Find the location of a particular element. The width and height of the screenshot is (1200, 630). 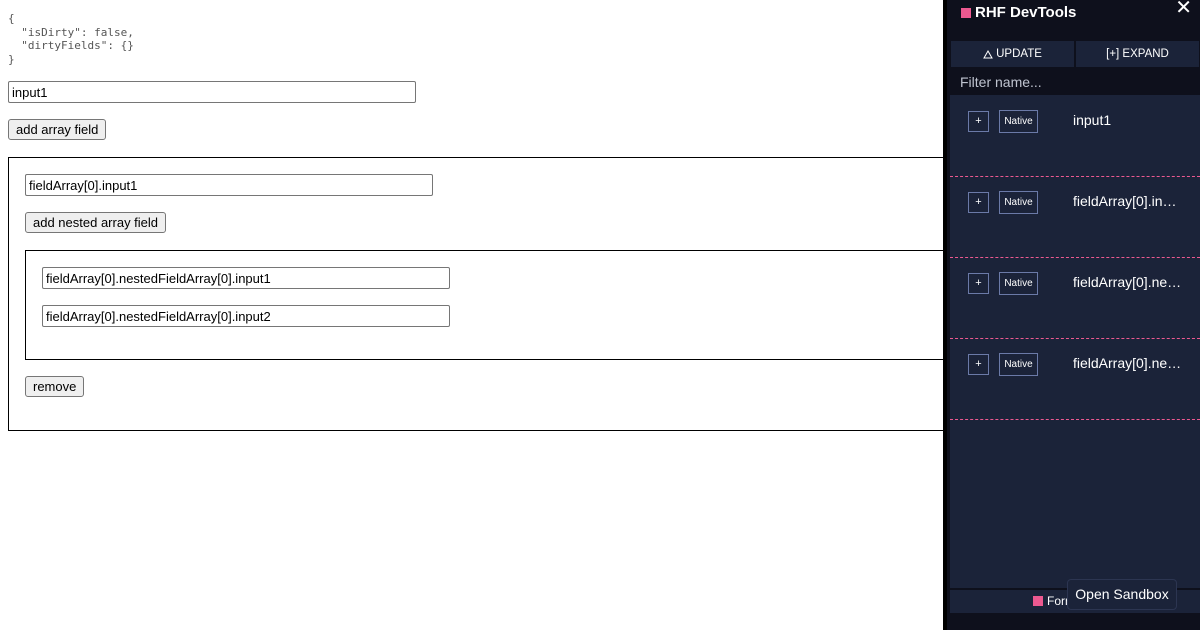

devtools-toolbar: UPDATE [+] EXPAND is located at coordinates (1075, 54).